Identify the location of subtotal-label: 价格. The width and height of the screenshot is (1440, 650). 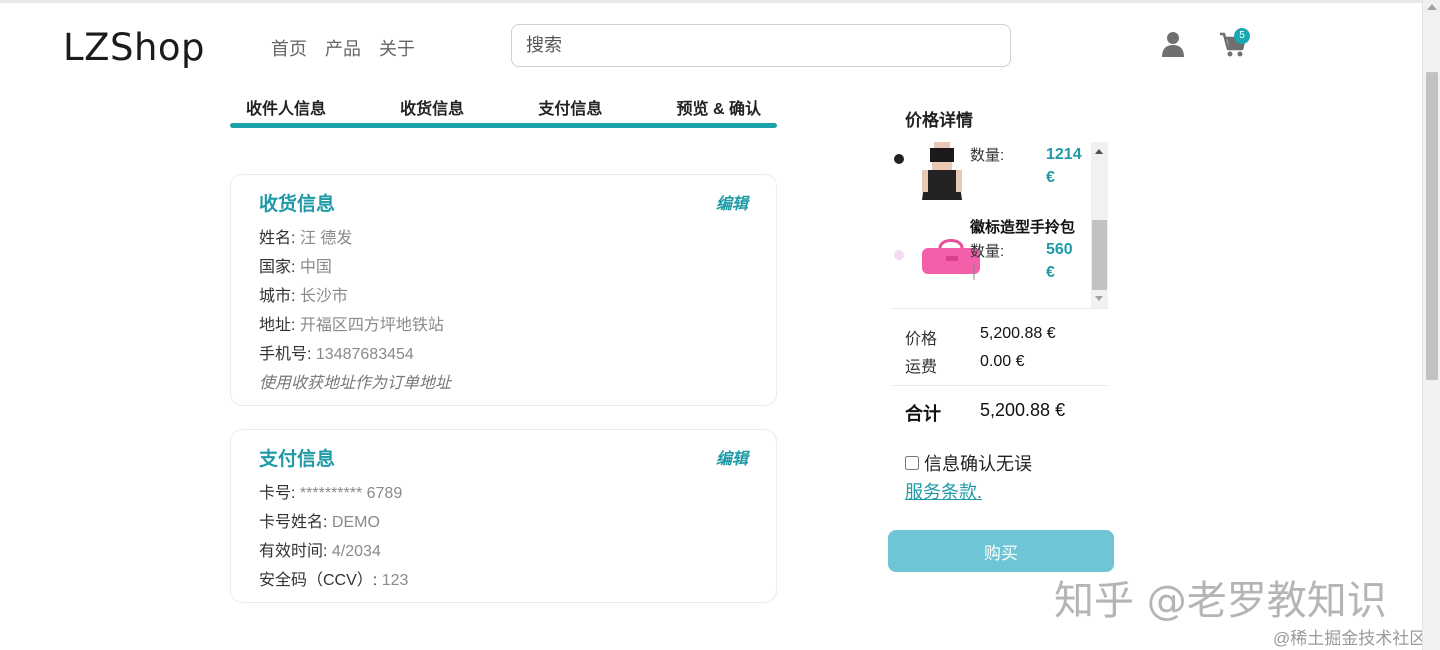
(921, 339).